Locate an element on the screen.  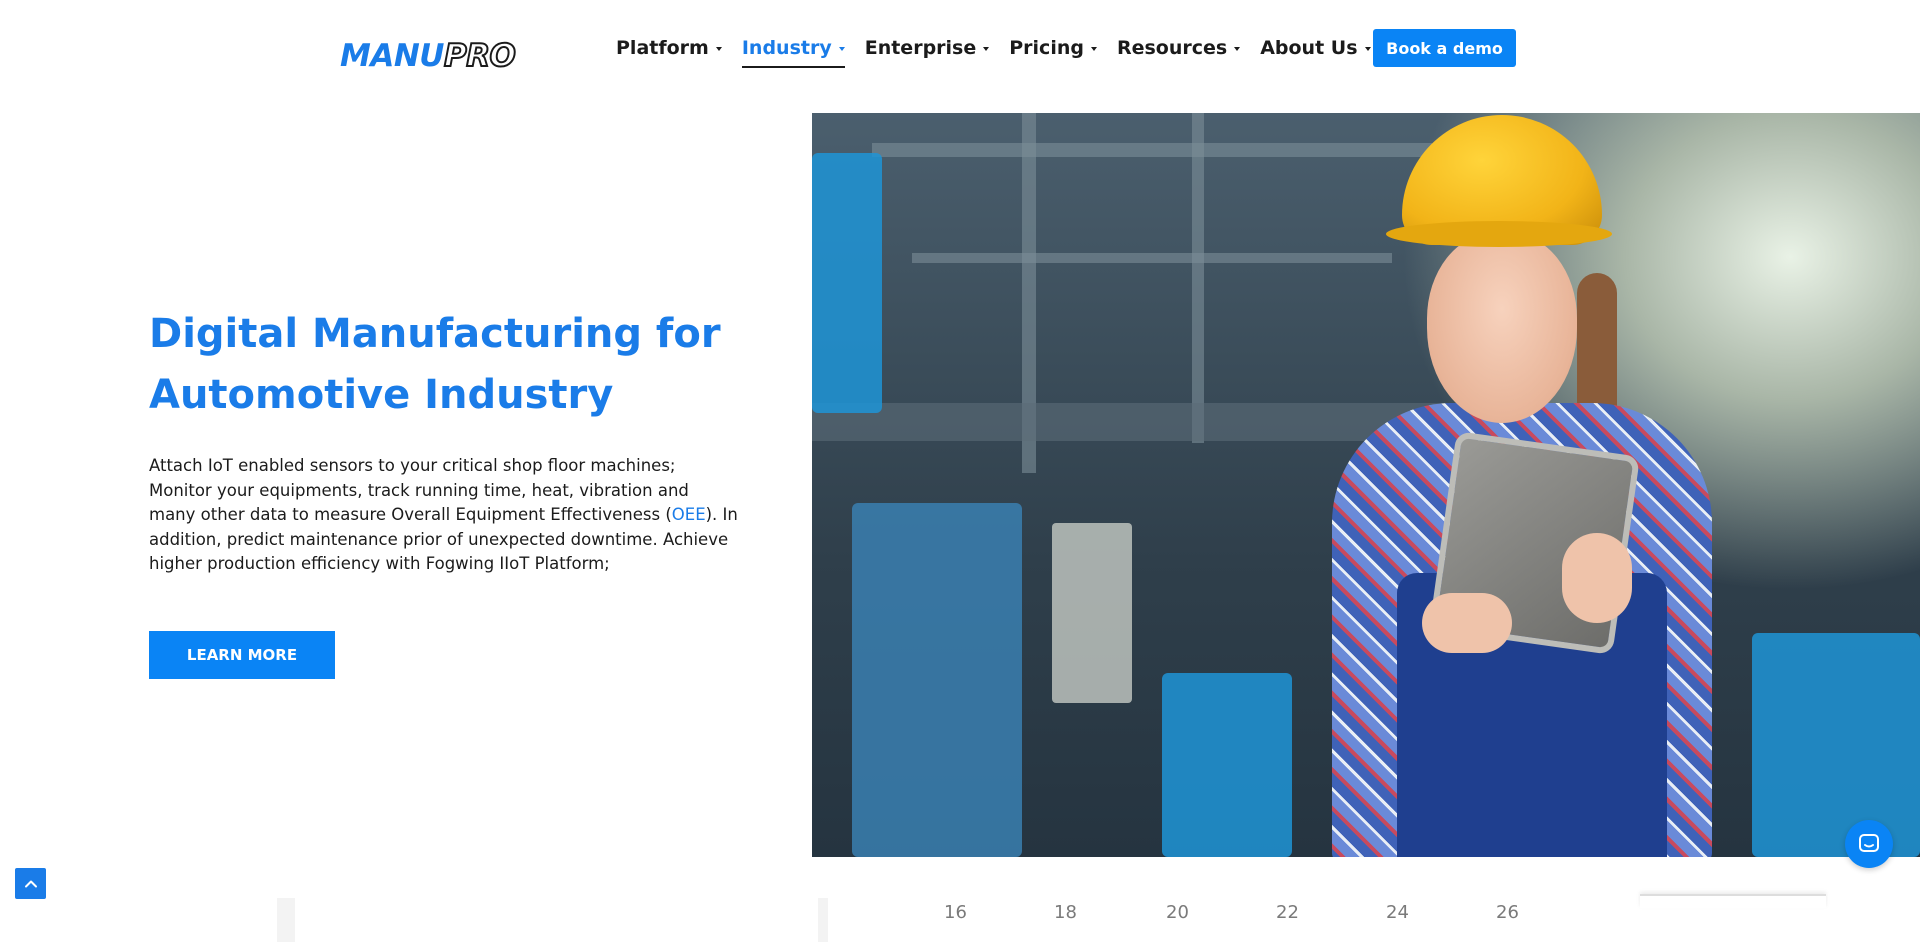
oee-link: OEE is located at coordinates (689, 514).